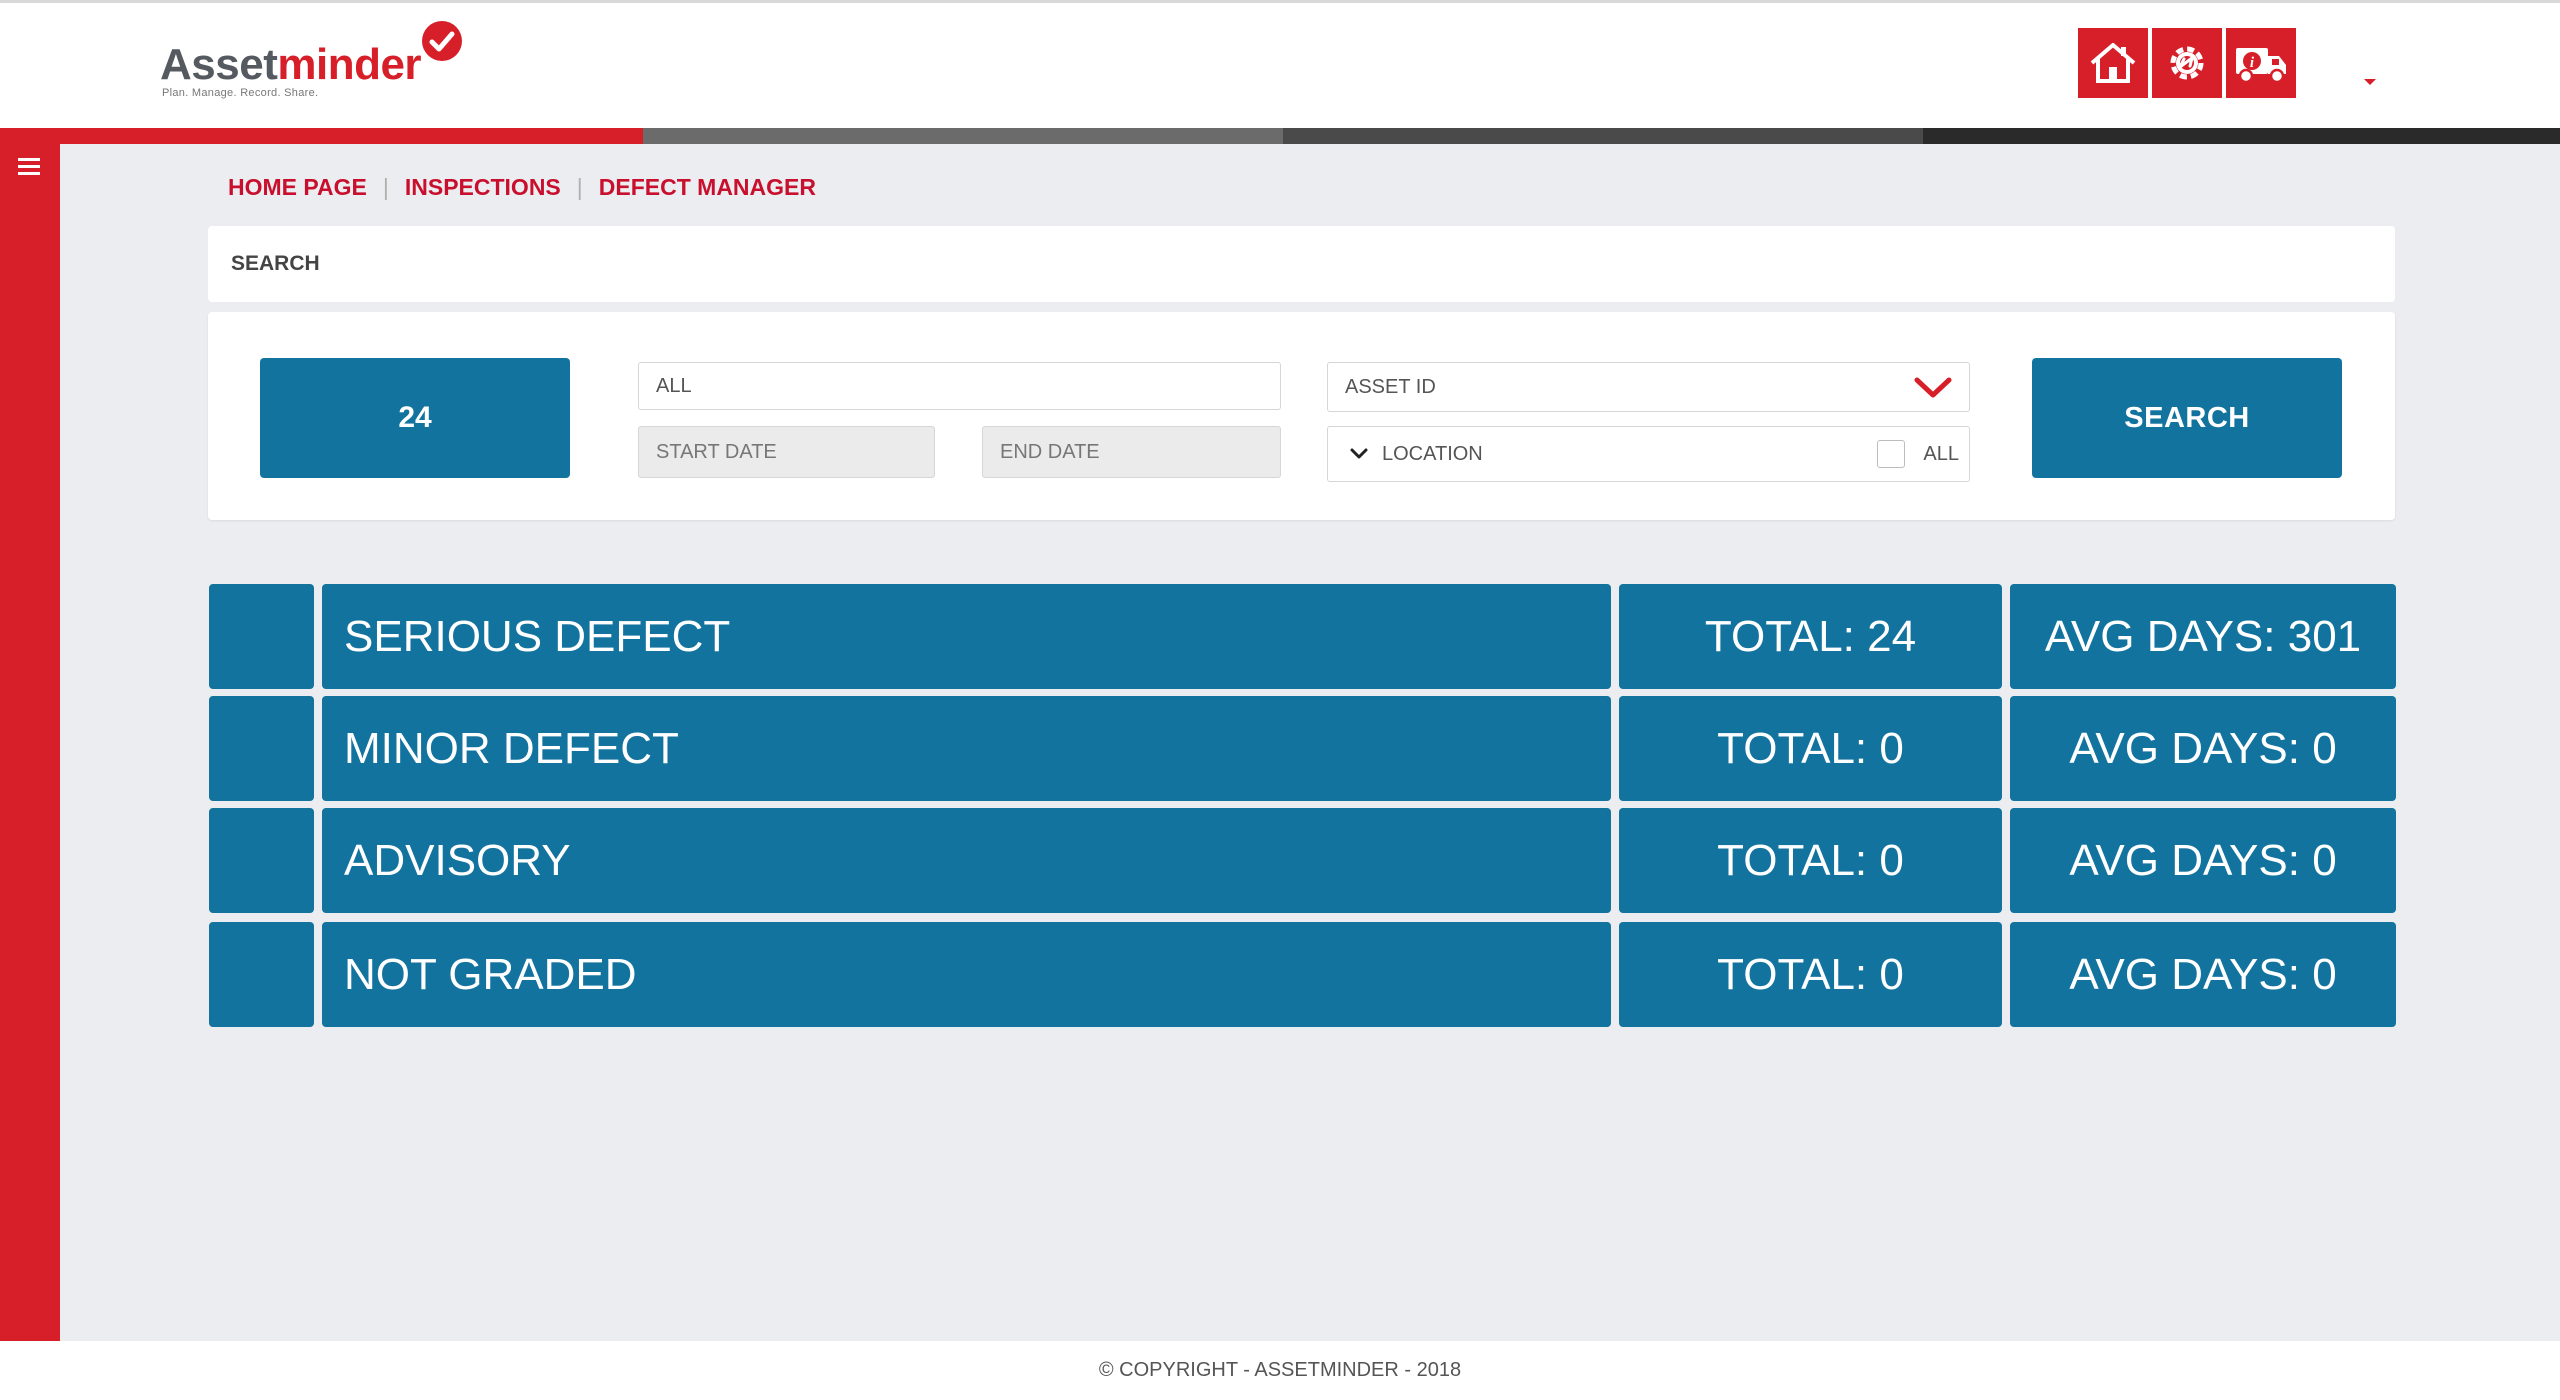  I want to click on category-name: ADVISORY, so click(966, 860).